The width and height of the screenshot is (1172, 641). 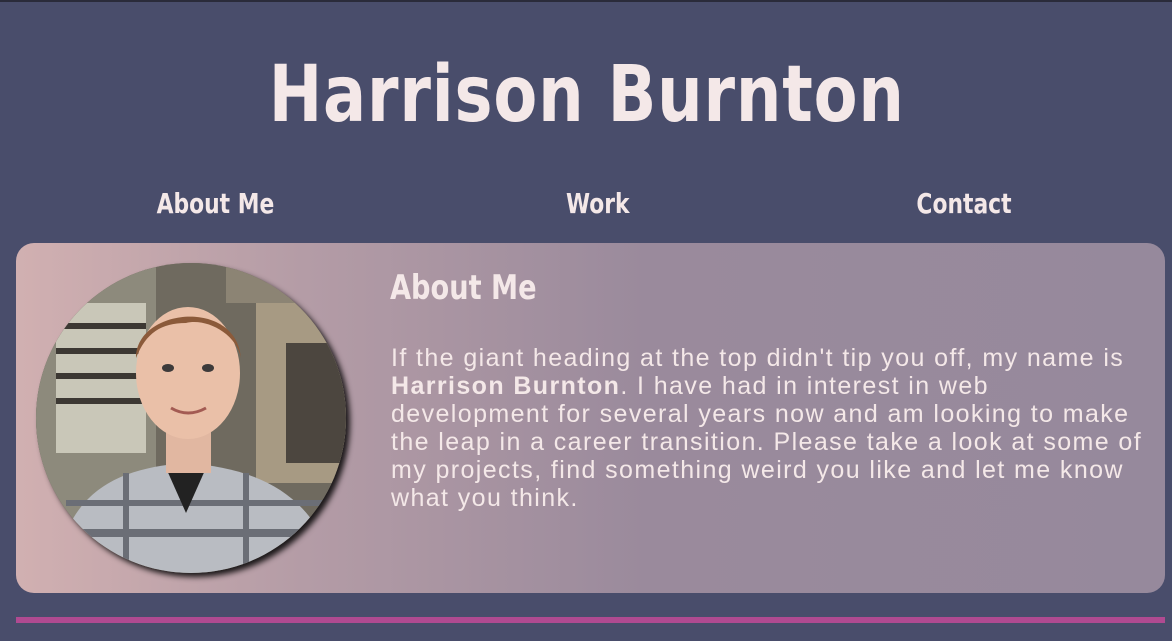 I want to click on profile-photo, so click(x=191, y=418).